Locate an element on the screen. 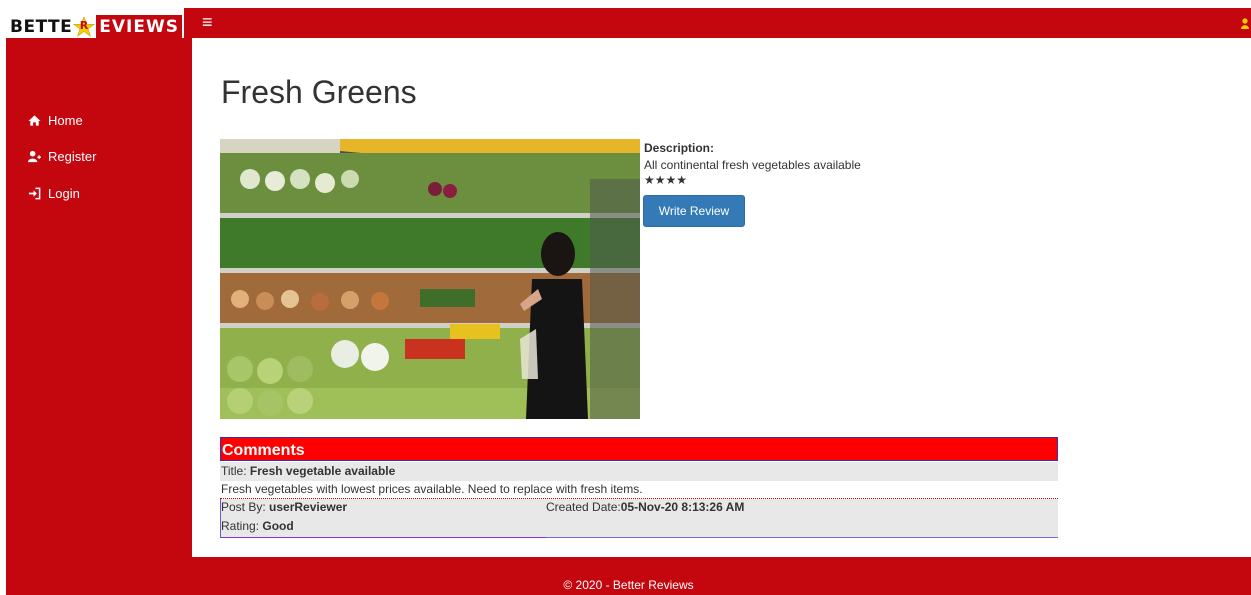  logo-part2: EVIEWS is located at coordinates (139, 26).